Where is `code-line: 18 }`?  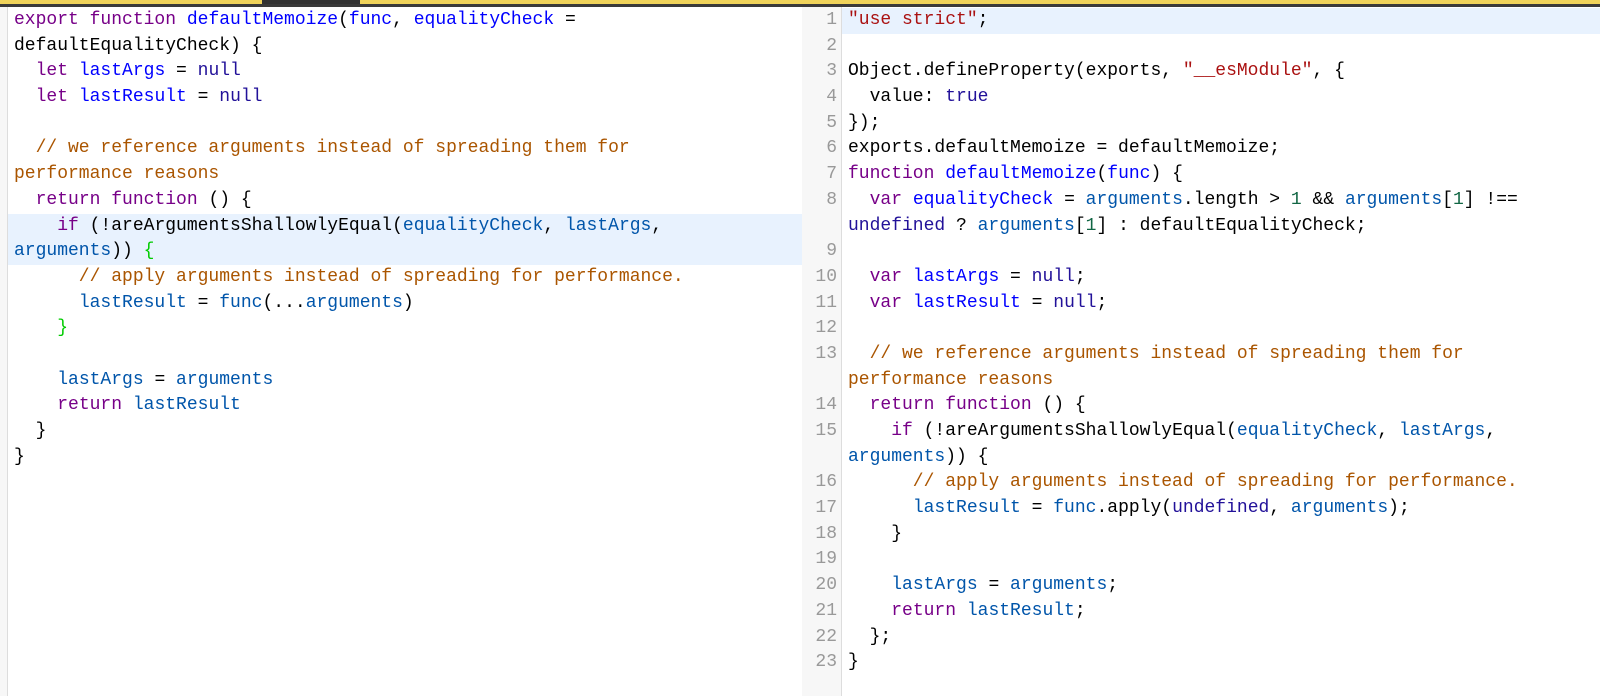 code-line: 18 } is located at coordinates (1201, 535).